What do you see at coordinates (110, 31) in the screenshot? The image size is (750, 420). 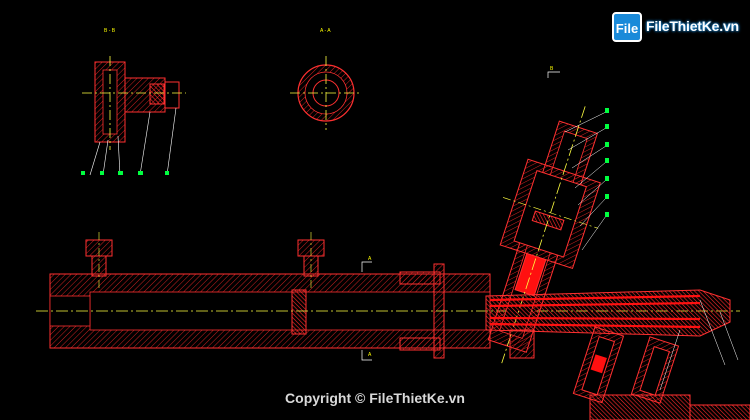 I see `section-b-b-label: B - B` at bounding box center [110, 31].